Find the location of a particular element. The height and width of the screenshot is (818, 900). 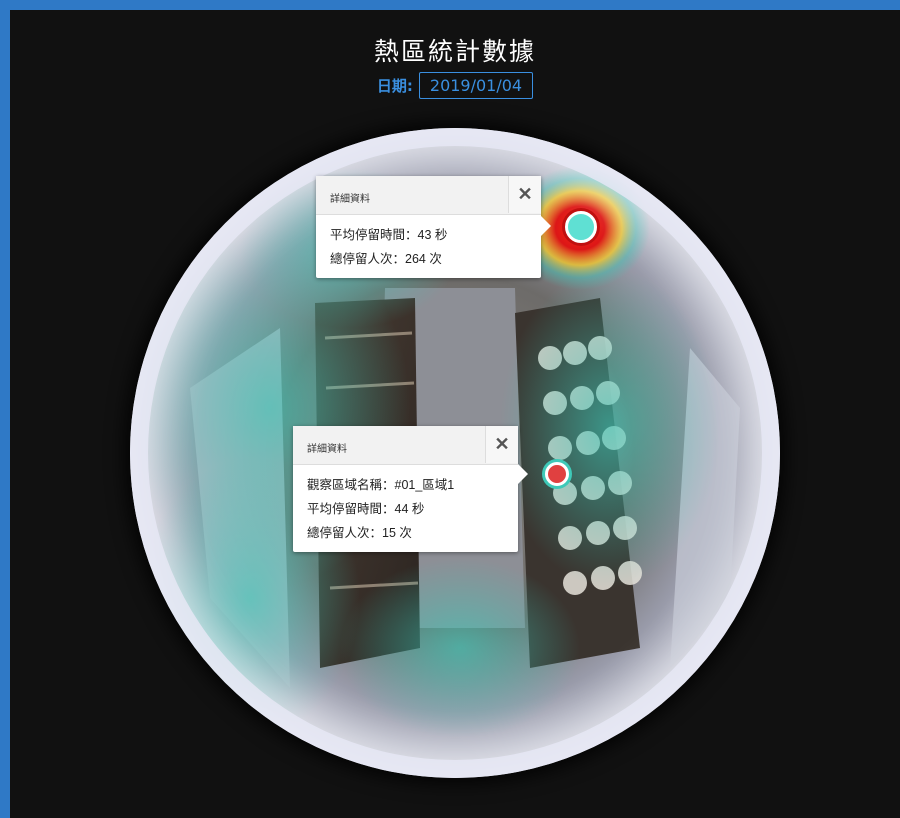

date-field: 2019/01/04 is located at coordinates (476, 85).